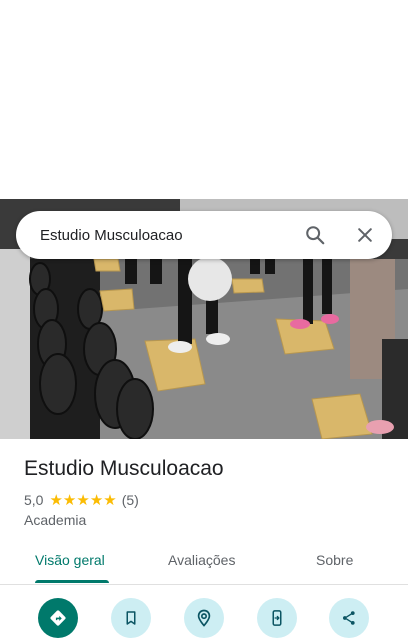 The width and height of the screenshot is (408, 638). I want to click on nearby-button, so click(204, 618).